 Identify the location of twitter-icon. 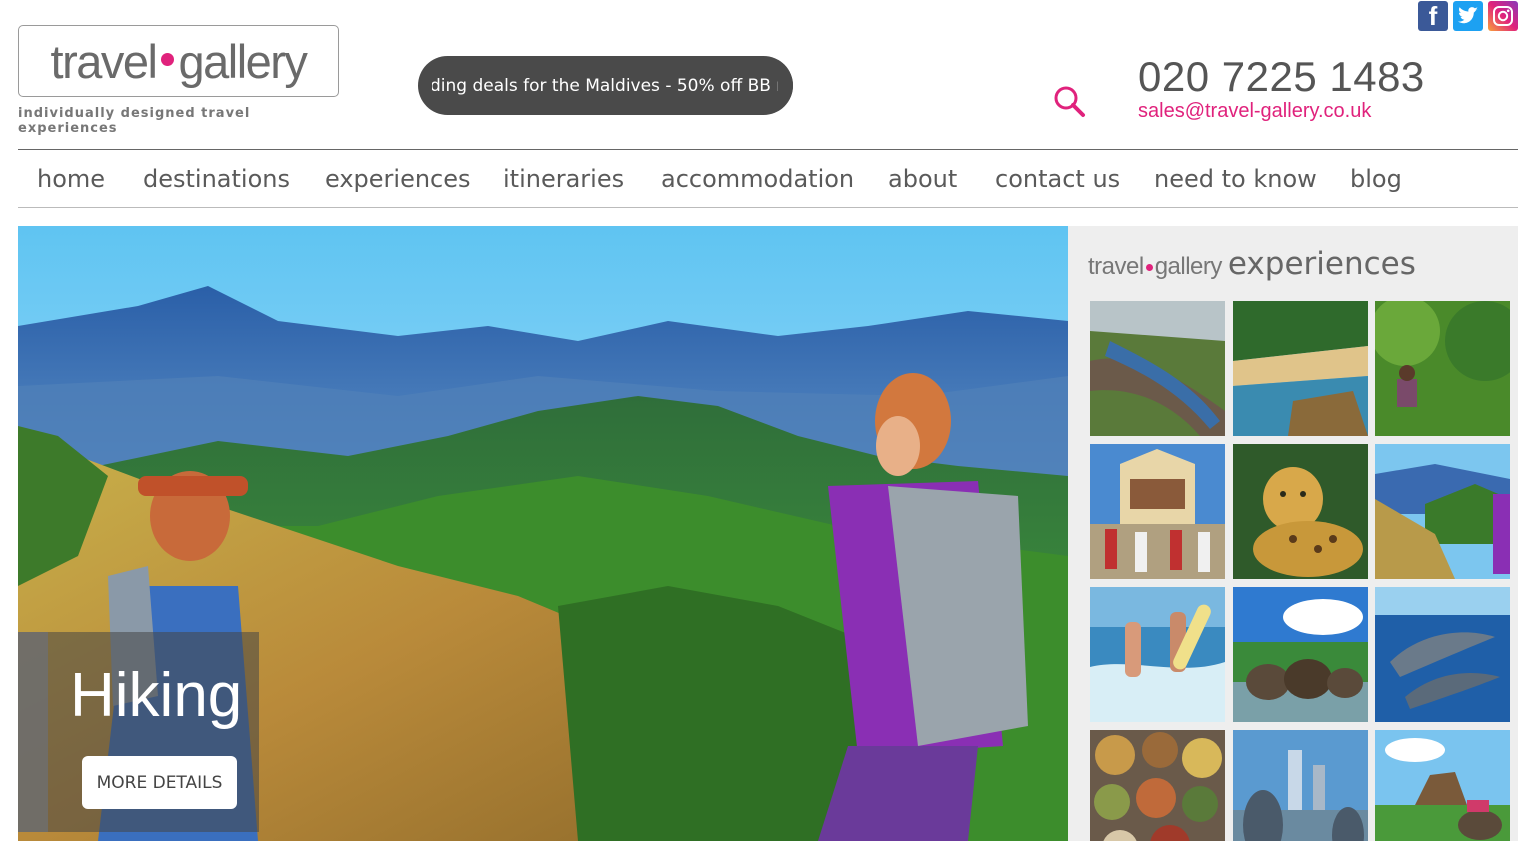
(1468, 16).